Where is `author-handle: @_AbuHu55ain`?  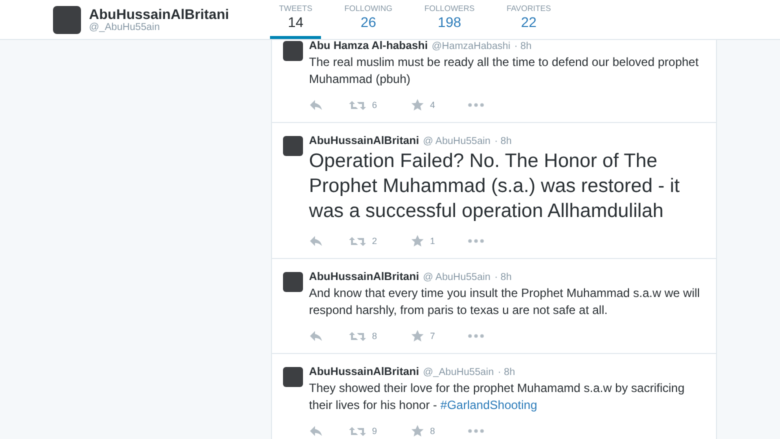
author-handle: @_AbuHu55ain is located at coordinates (458, 372).